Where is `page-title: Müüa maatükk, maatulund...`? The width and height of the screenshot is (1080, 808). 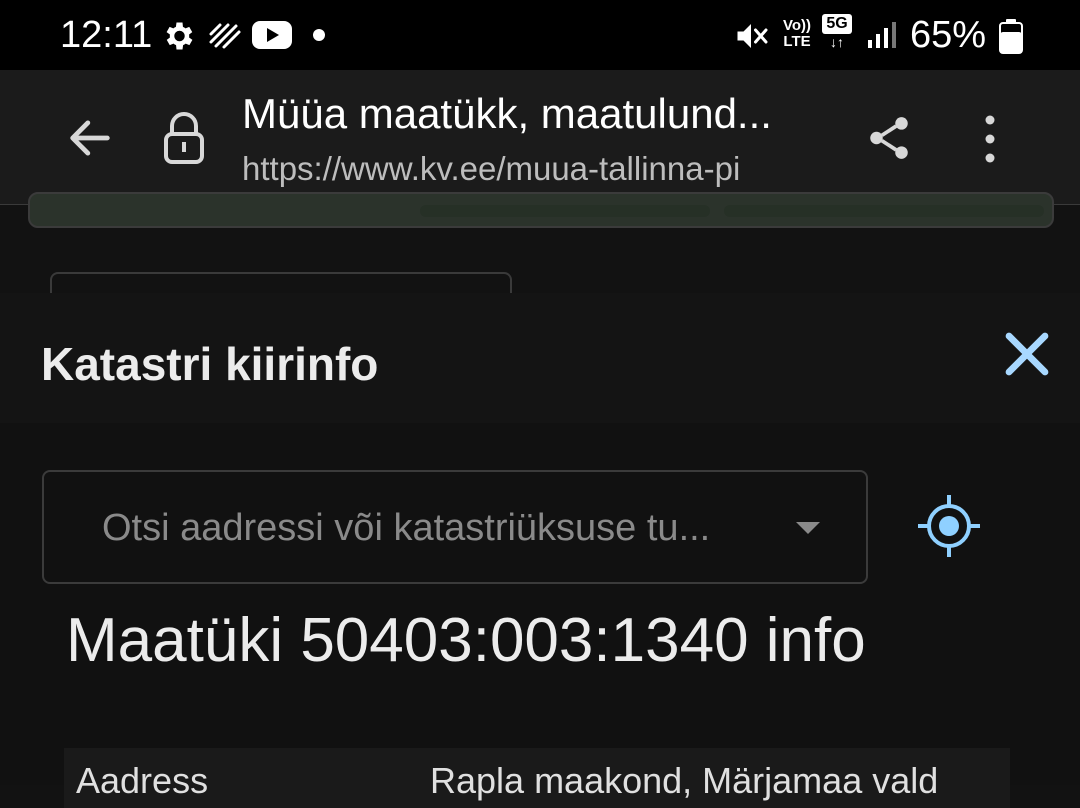 page-title: Müüa maatükk, maatulund... is located at coordinates (507, 114).